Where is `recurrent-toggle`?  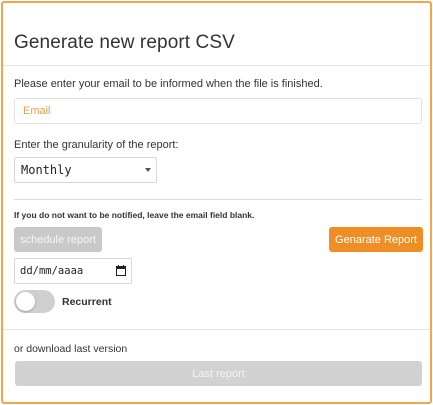
recurrent-toggle is located at coordinates (34, 301).